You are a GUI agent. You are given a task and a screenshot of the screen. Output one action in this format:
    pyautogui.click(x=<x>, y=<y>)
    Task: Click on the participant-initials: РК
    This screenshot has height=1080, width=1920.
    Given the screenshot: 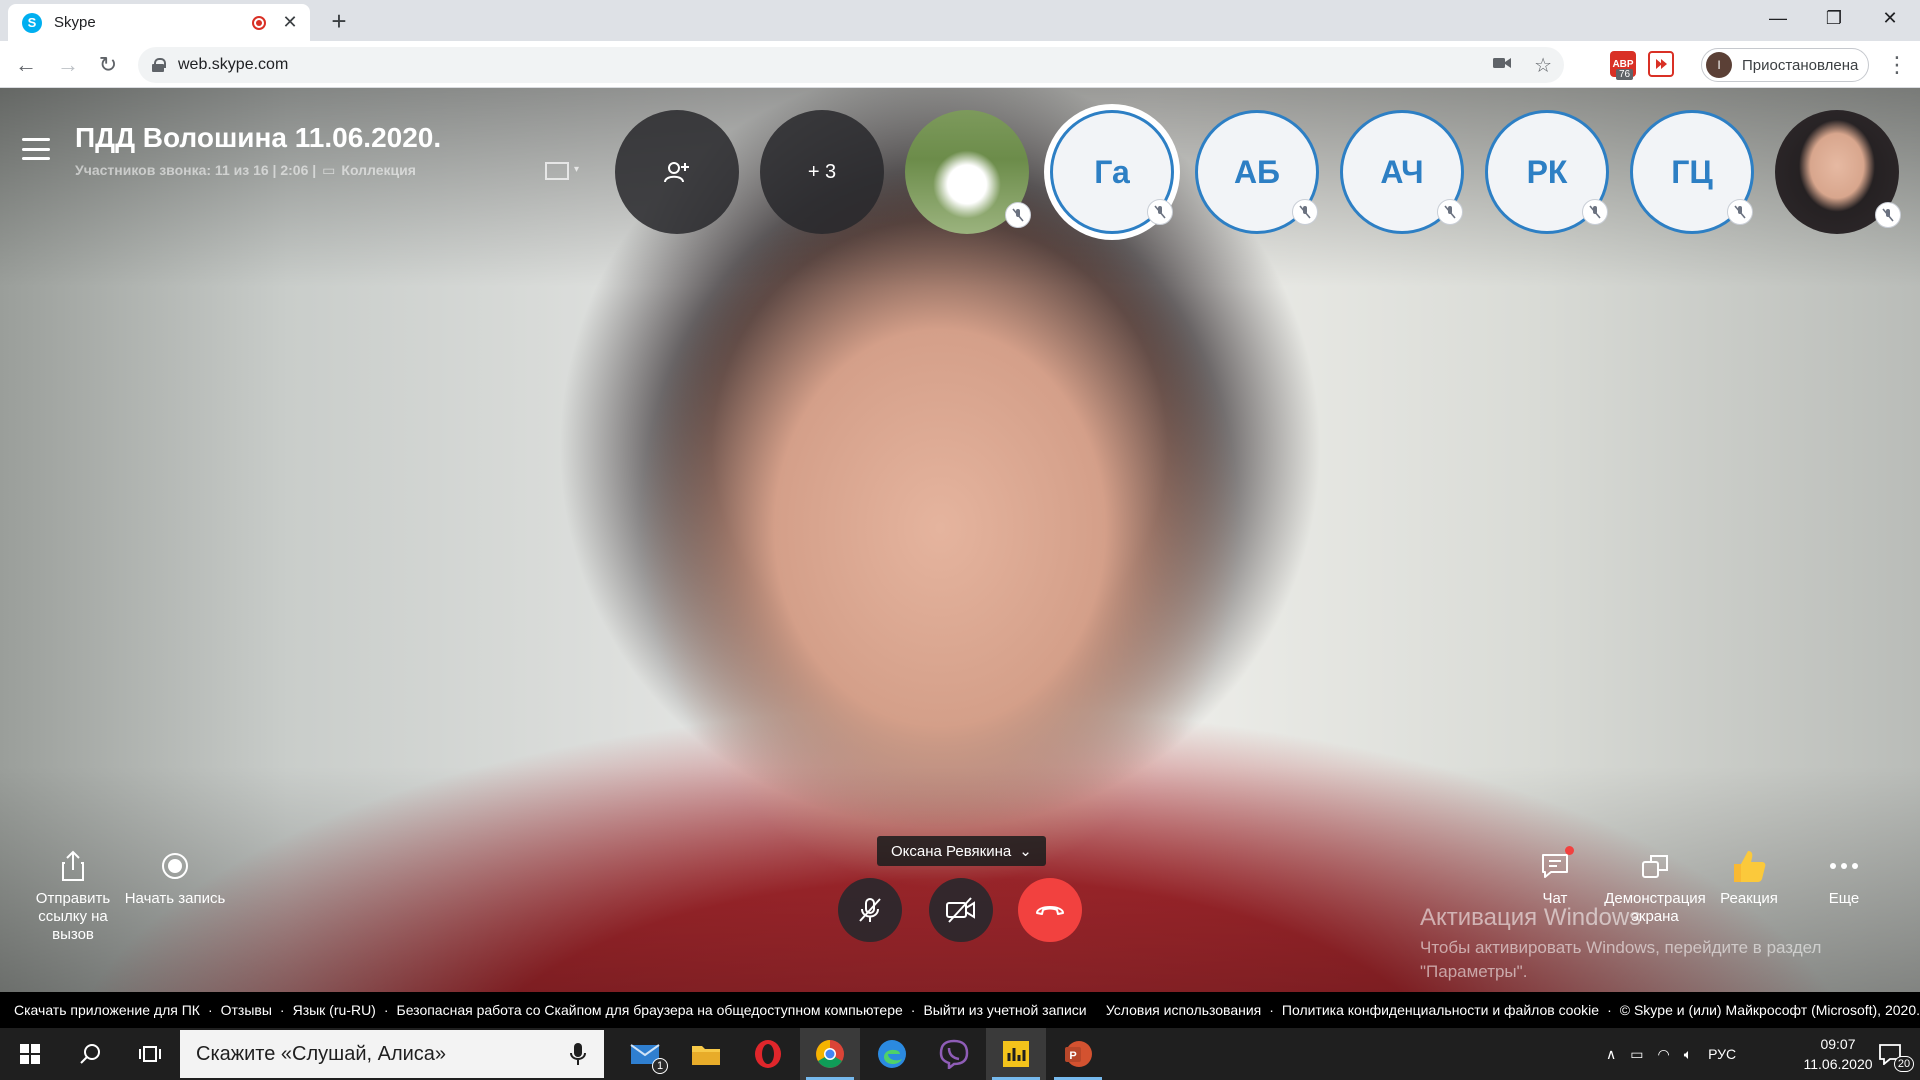 What is the action you would take?
    pyautogui.click(x=1547, y=171)
    